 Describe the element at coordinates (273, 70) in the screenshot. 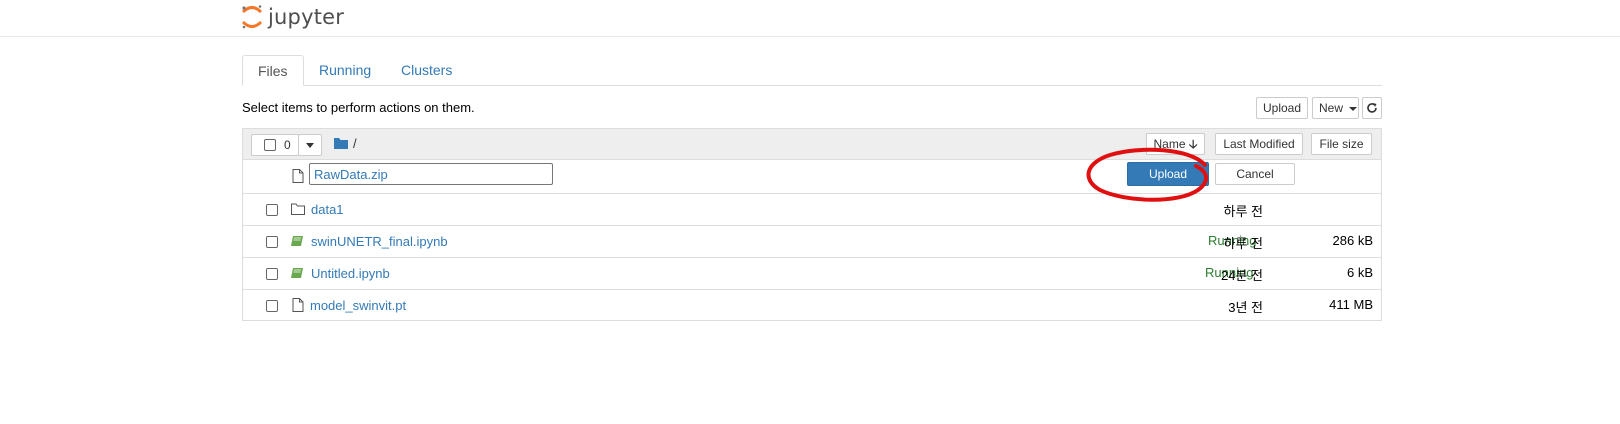

I see `tab-files: Files` at that location.